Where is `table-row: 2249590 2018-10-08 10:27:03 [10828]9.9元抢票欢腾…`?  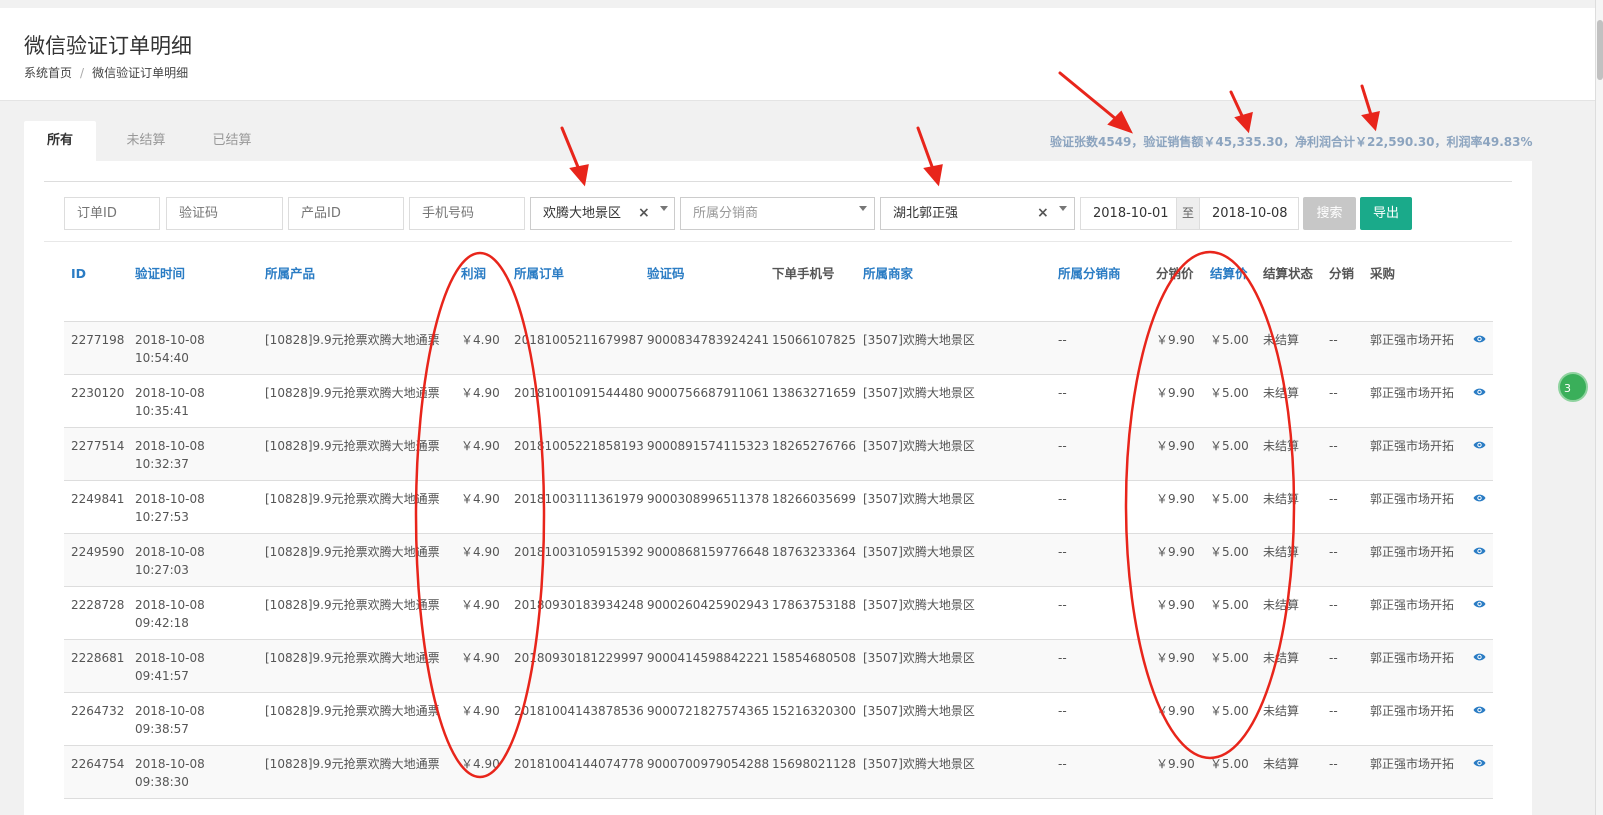 table-row: 2249590 2018-10-08 10:27:03 [10828]9.9元抢票欢腾… is located at coordinates (778, 560).